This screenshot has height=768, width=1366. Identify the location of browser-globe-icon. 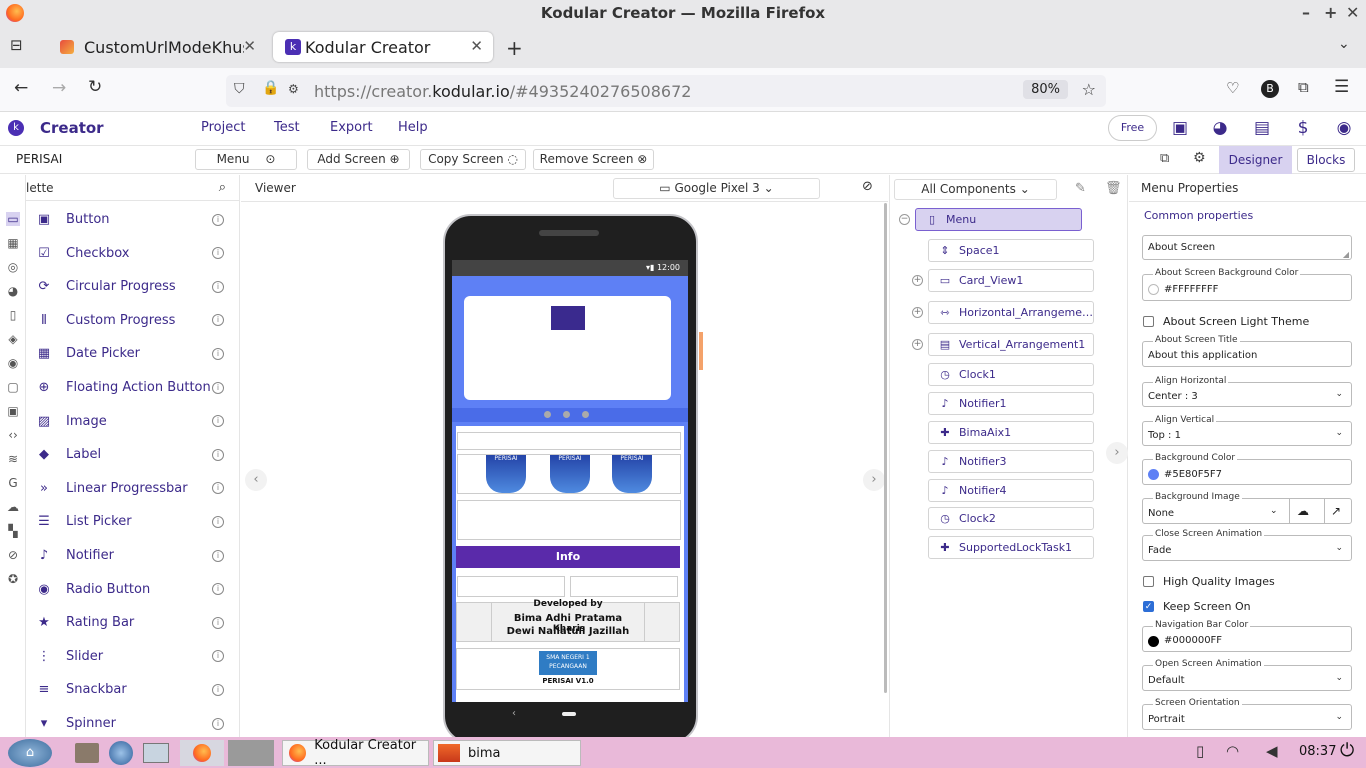
(121, 753).